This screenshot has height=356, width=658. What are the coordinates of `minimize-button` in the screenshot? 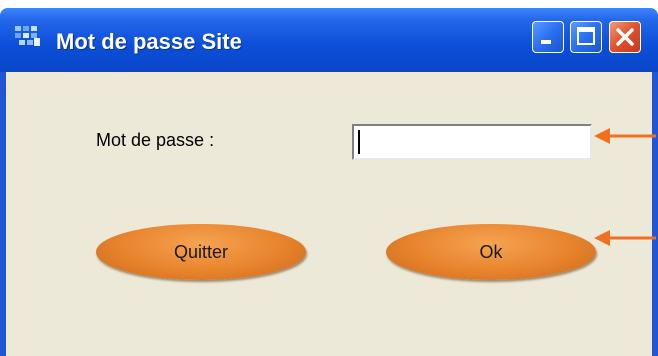 It's located at (548, 37).